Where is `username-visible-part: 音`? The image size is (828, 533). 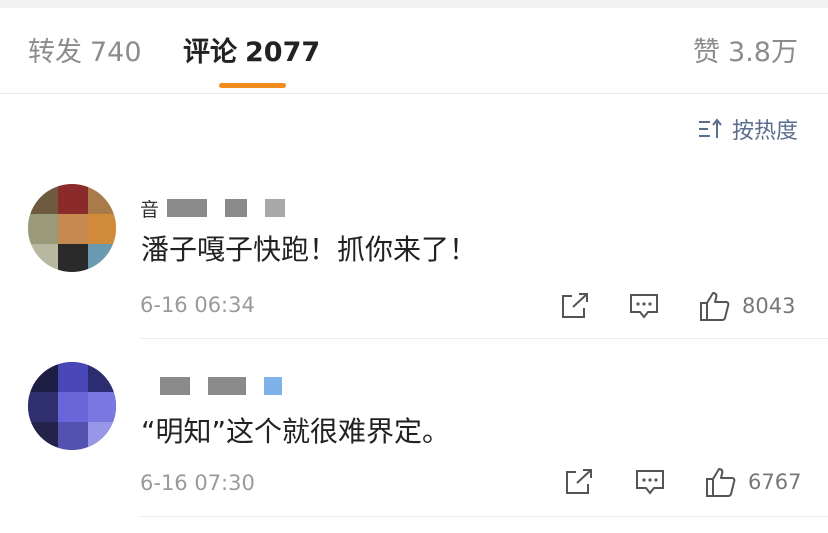
username-visible-part: 音 is located at coordinates (150, 209).